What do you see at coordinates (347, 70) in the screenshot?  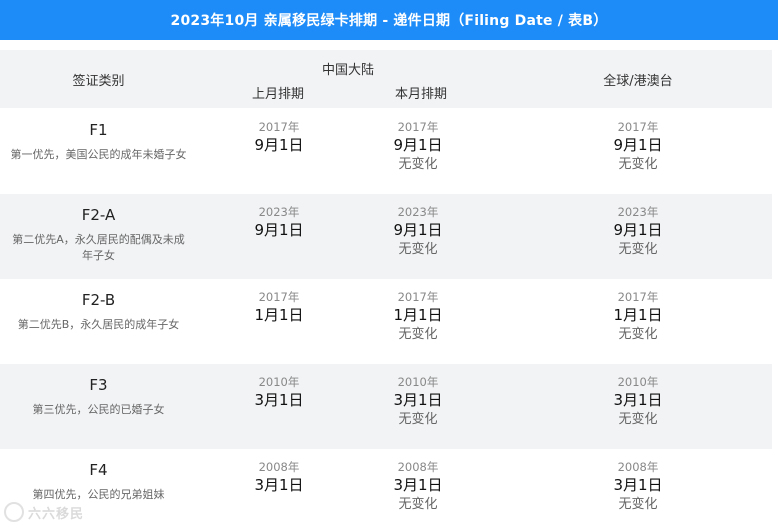 I see `header-mainland: 中国大陆` at bounding box center [347, 70].